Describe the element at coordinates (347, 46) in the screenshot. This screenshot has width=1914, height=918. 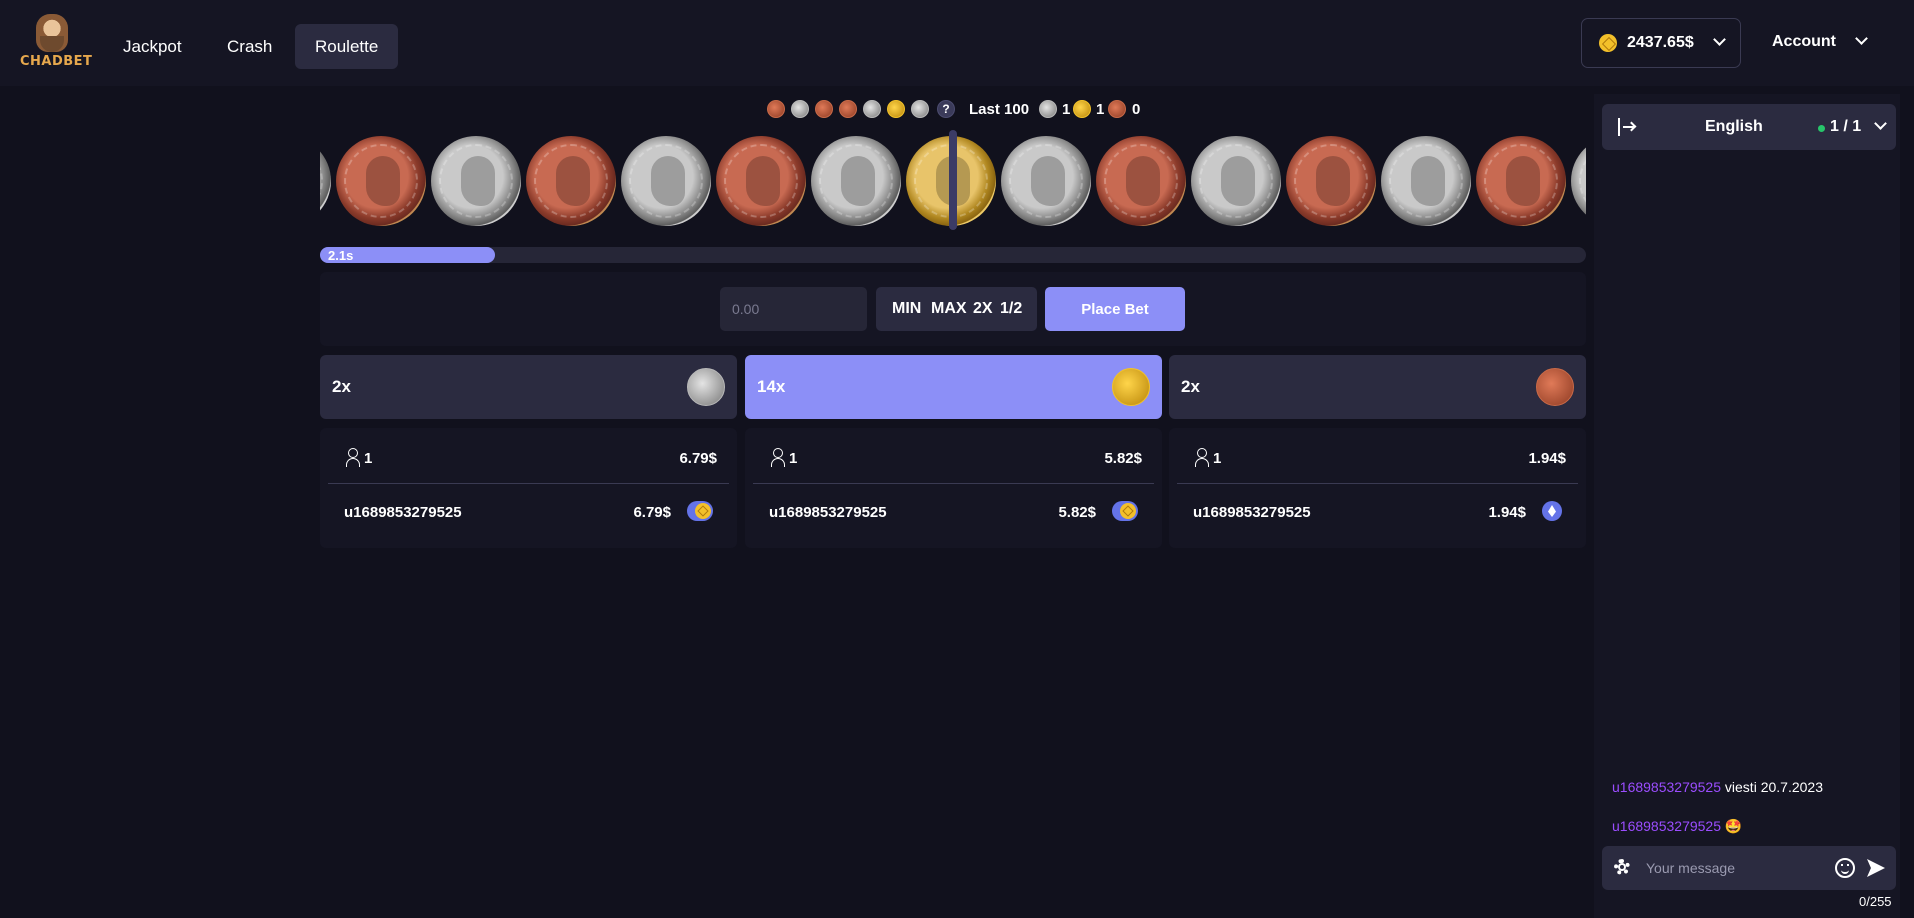
I see `nav-roulette: Roulette` at that location.